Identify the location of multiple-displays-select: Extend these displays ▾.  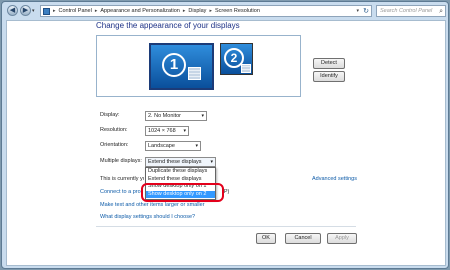
(180, 162).